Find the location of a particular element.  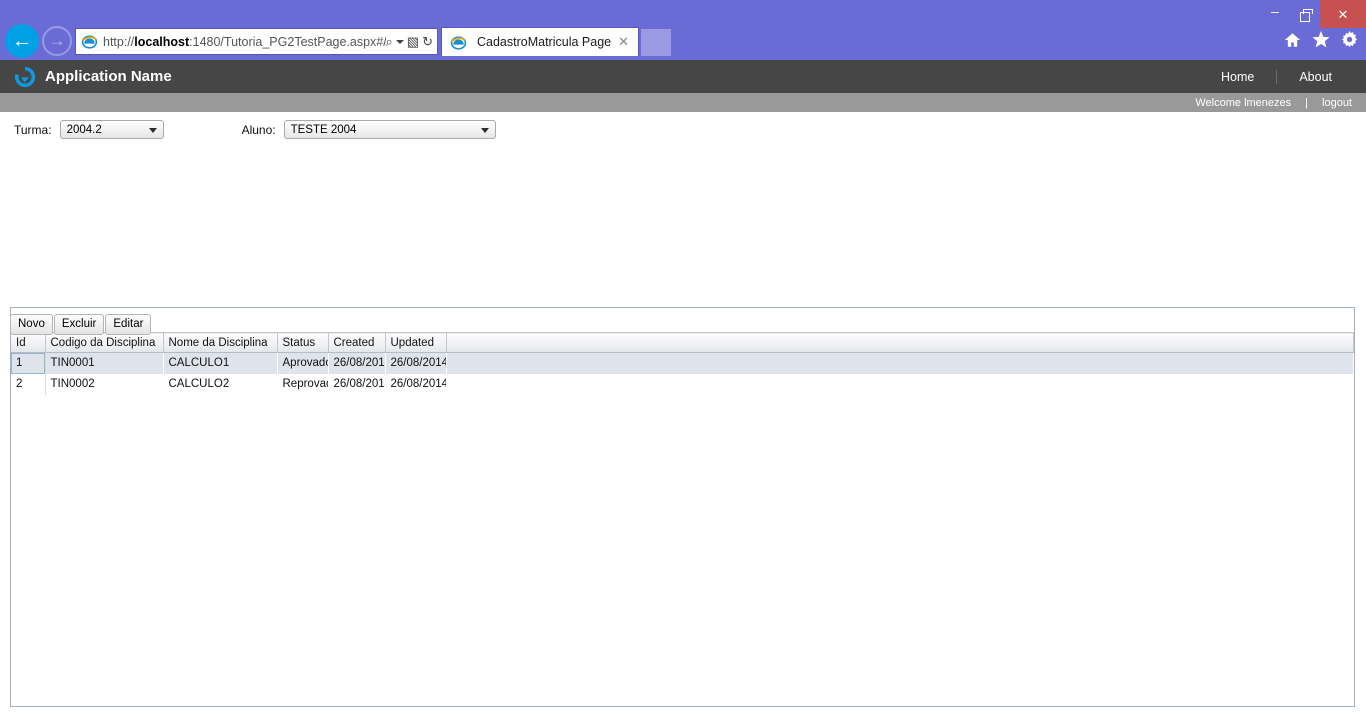

back-arrow-icon: ← is located at coordinates (22, 40).